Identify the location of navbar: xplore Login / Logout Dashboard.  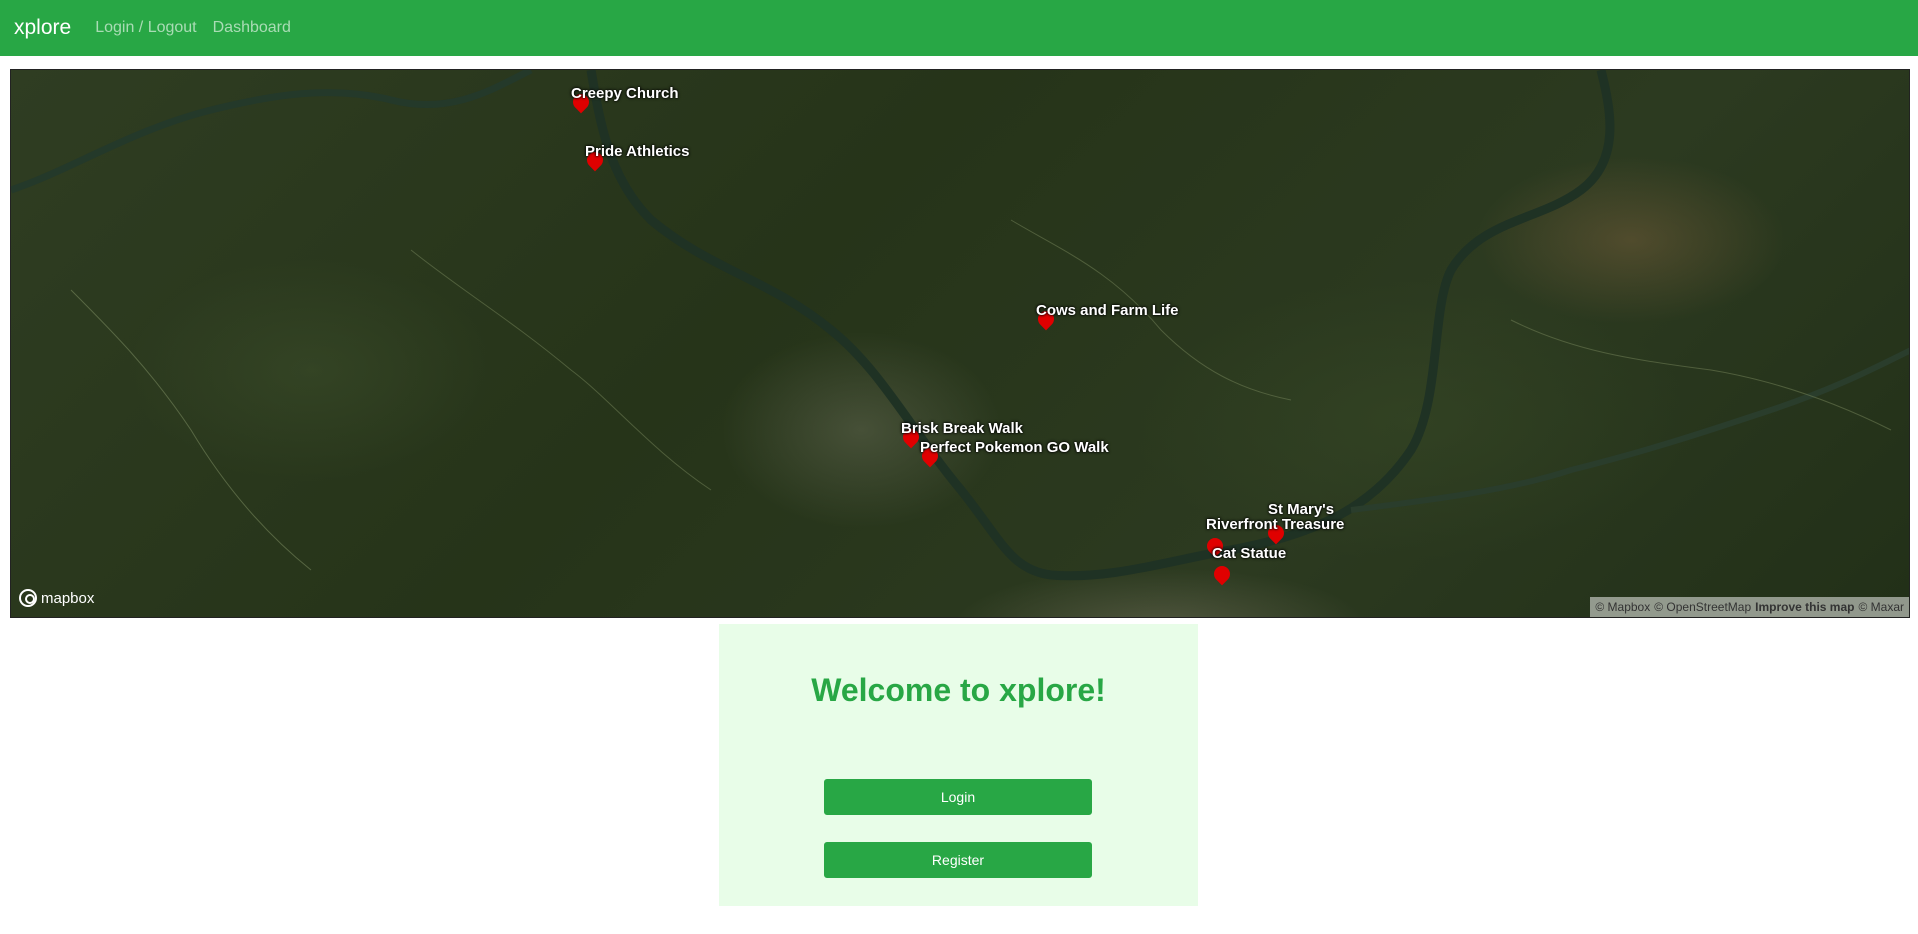
(959, 28).